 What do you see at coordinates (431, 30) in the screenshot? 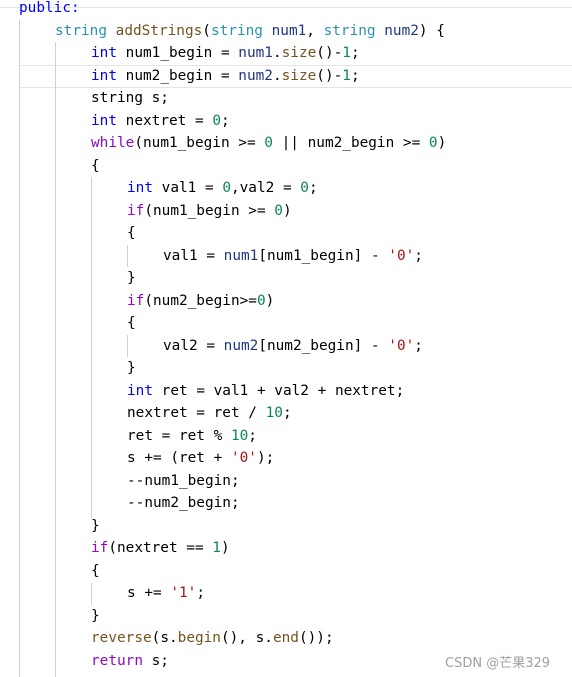
I see `token-plain: ) {` at bounding box center [431, 30].